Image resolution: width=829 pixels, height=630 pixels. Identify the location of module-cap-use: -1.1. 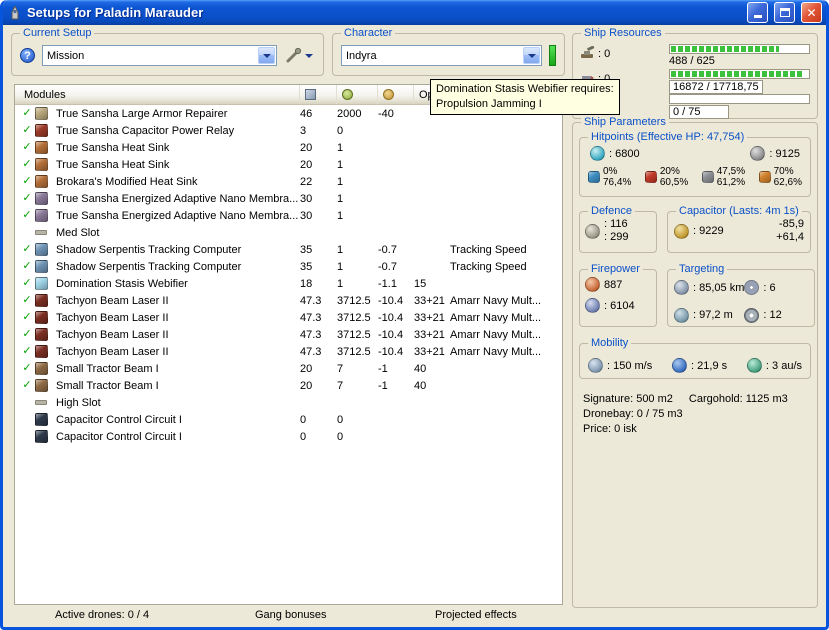
(387, 283).